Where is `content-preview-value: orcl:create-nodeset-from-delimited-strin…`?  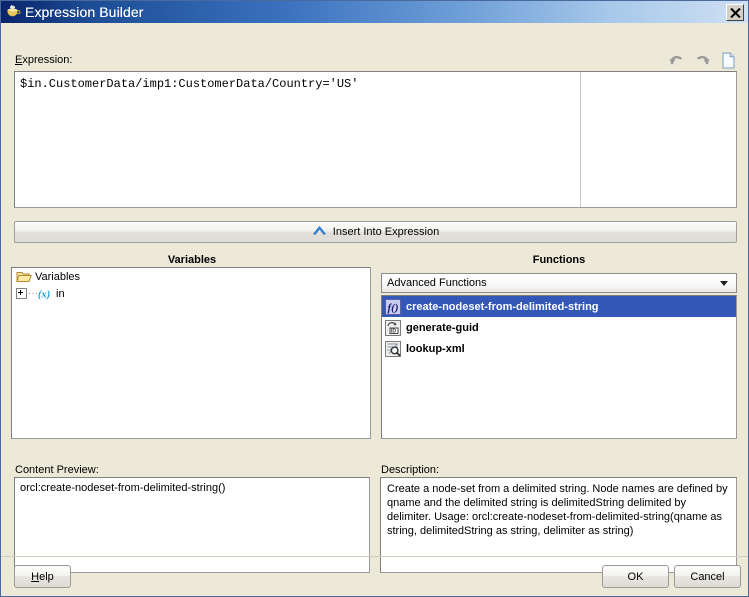
content-preview-value: orcl:create-nodeset-from-delimited-strin… is located at coordinates (123, 488).